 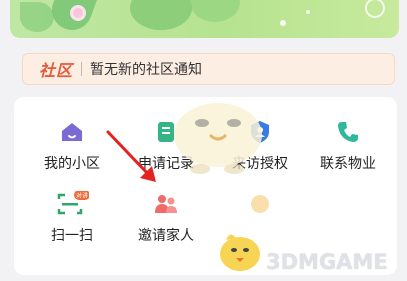 What do you see at coordinates (56, 70) in the screenshot?
I see `notice-tag: 社区` at bounding box center [56, 70].